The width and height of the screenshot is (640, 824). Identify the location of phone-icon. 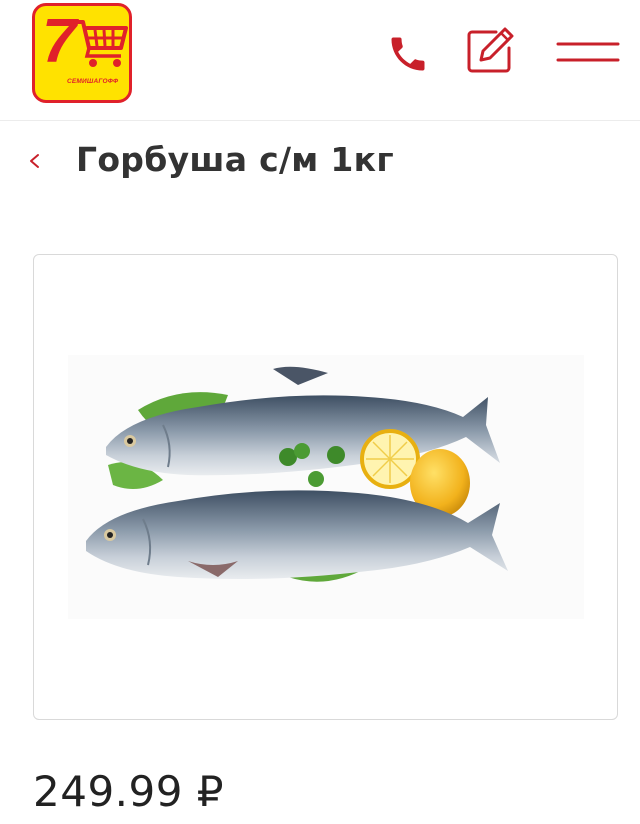
(408, 54).